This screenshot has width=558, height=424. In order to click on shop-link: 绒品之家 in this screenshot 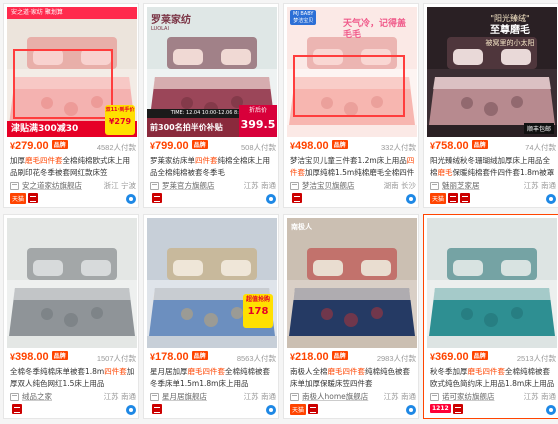, I will do `click(37, 396)`.